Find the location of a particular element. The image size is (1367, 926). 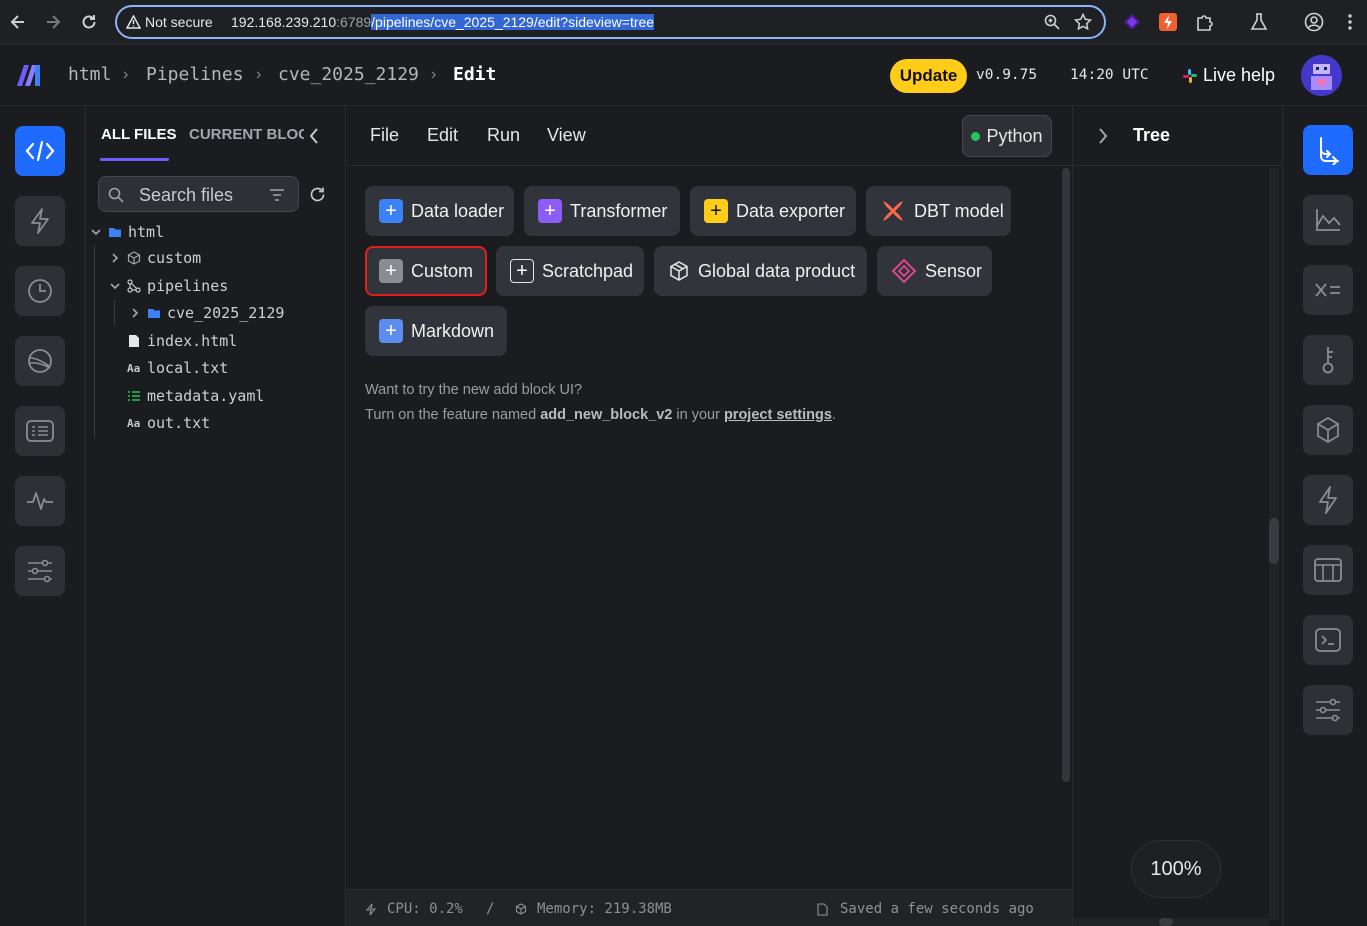

menu-run: Run is located at coordinates (503, 135).